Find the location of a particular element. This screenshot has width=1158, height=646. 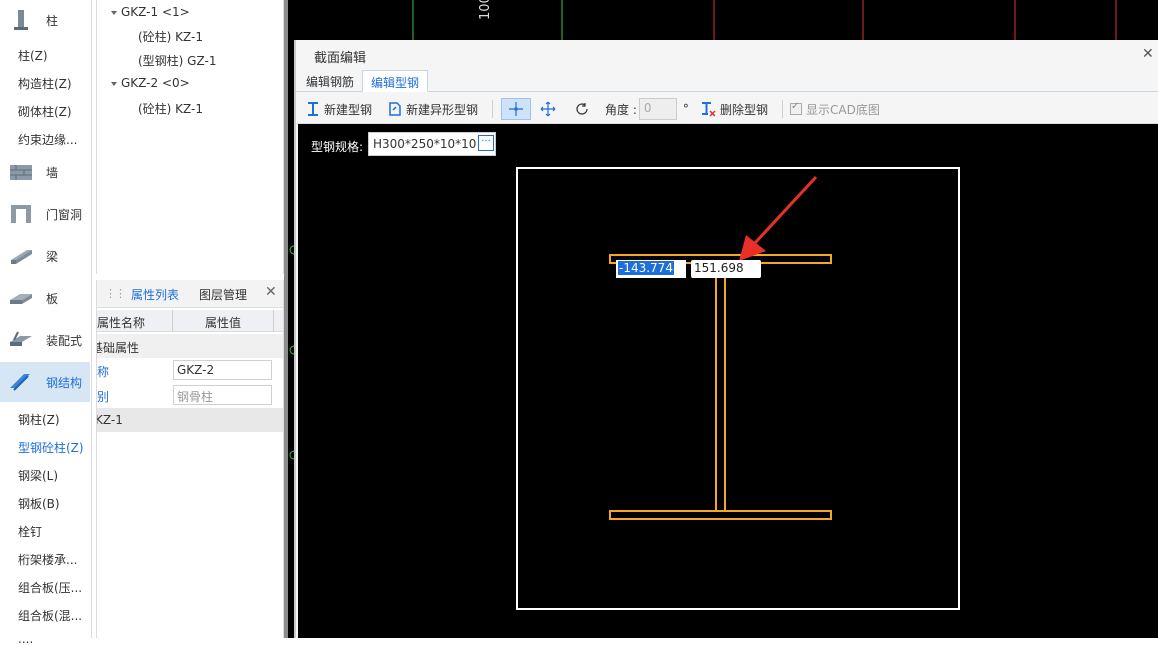

angle-label: 角度 : is located at coordinates (621, 109).